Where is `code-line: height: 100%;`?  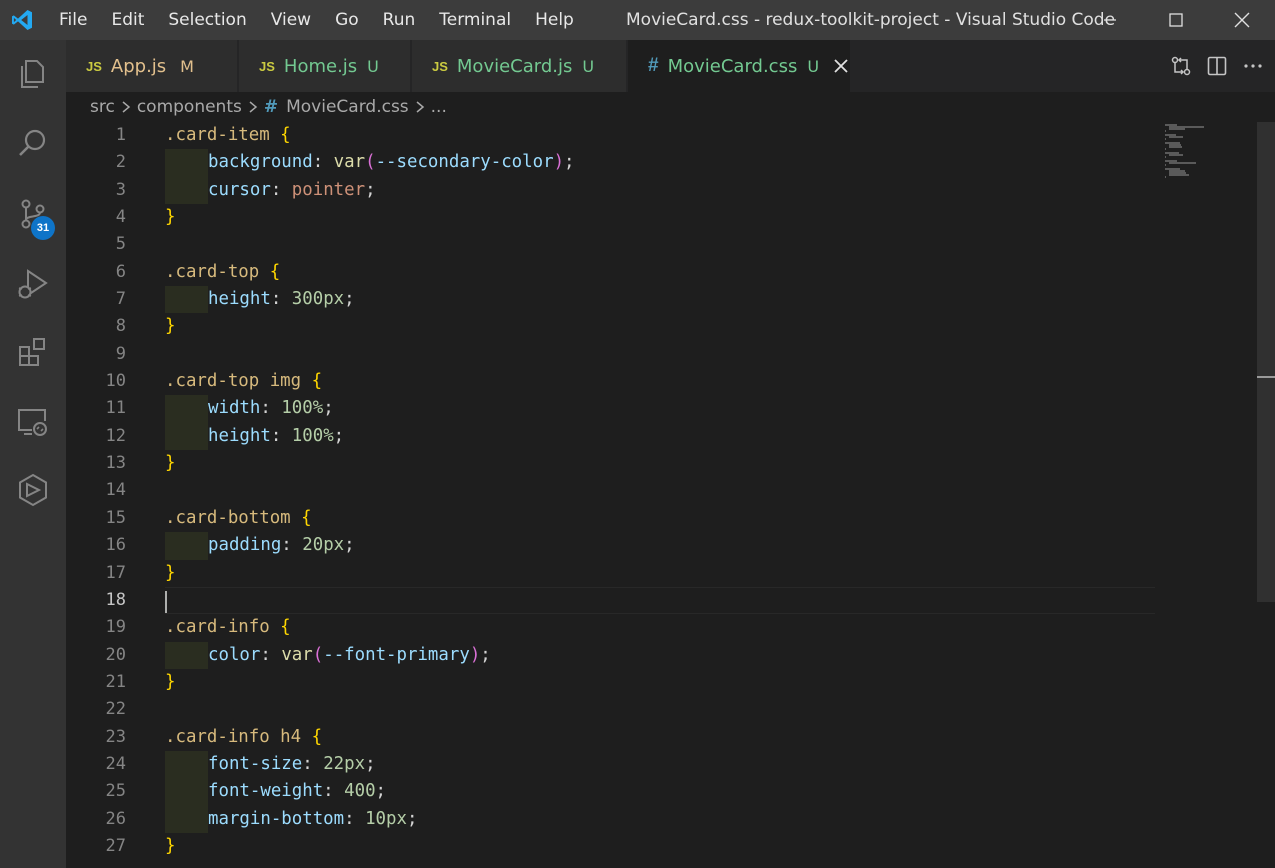 code-line: height: 100%; is located at coordinates (660, 436).